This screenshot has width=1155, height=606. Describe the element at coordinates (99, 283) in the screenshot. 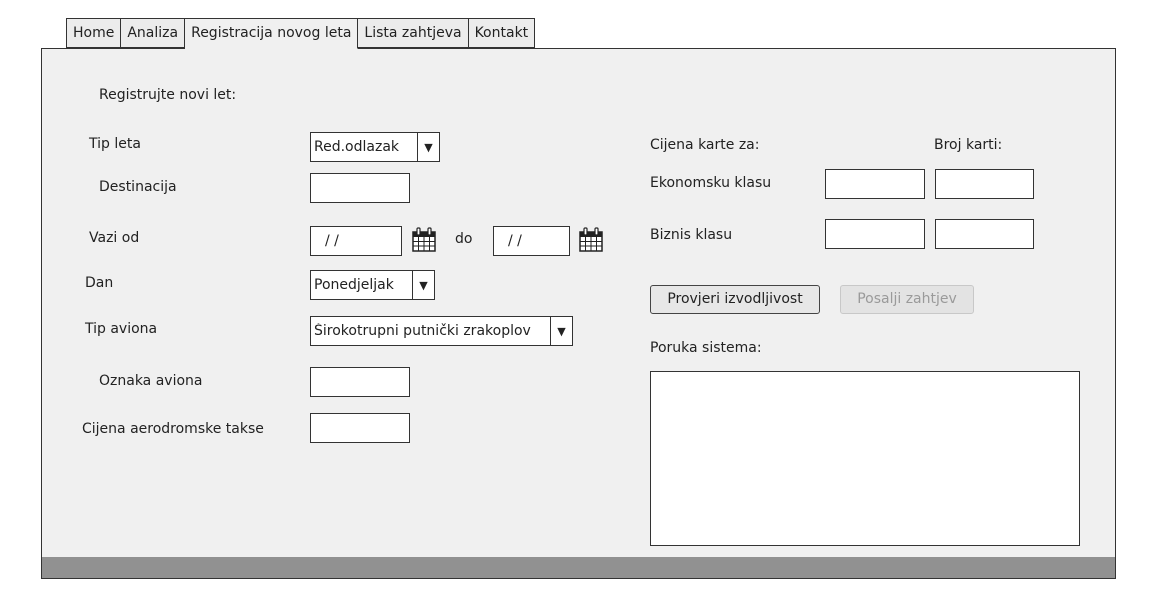

I see `dan-label: Dan` at that location.